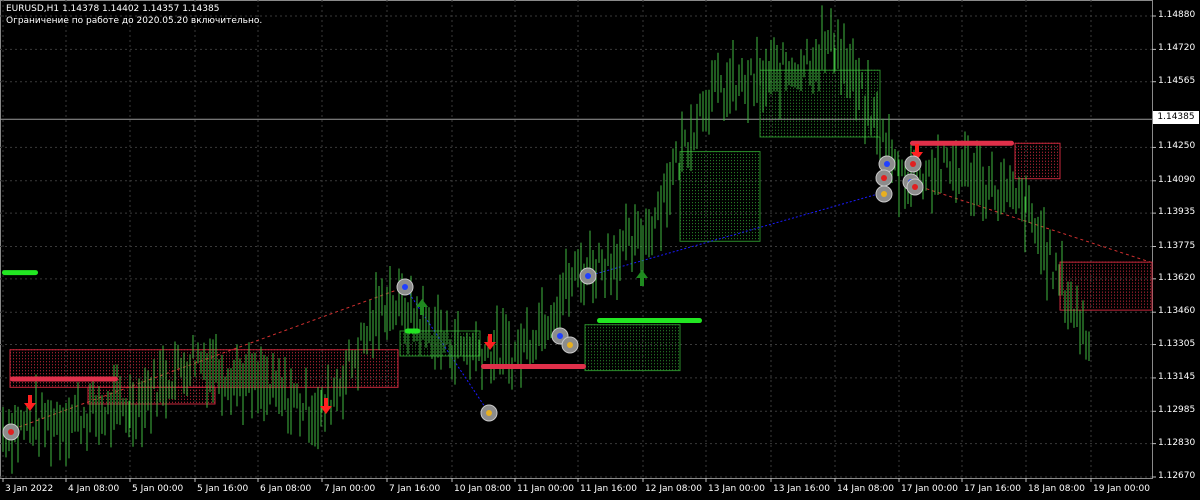 The image size is (1200, 500). I want to click on time-label: 3 Jan 2022, so click(29, 489).